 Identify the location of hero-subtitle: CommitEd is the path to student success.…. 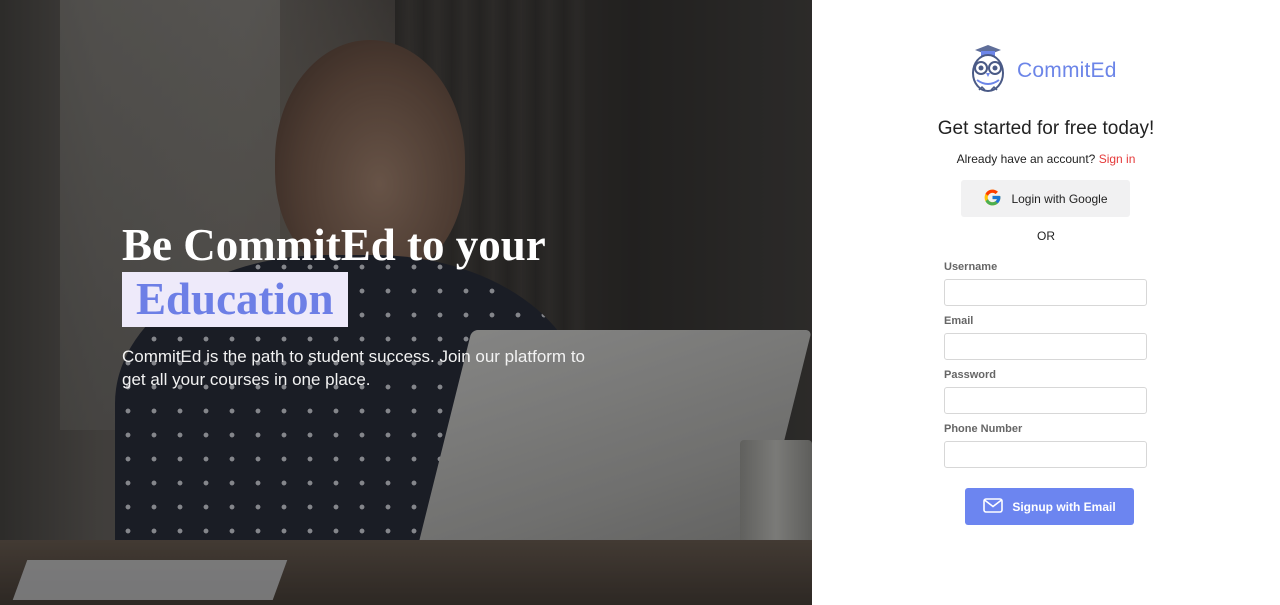
(353, 368).